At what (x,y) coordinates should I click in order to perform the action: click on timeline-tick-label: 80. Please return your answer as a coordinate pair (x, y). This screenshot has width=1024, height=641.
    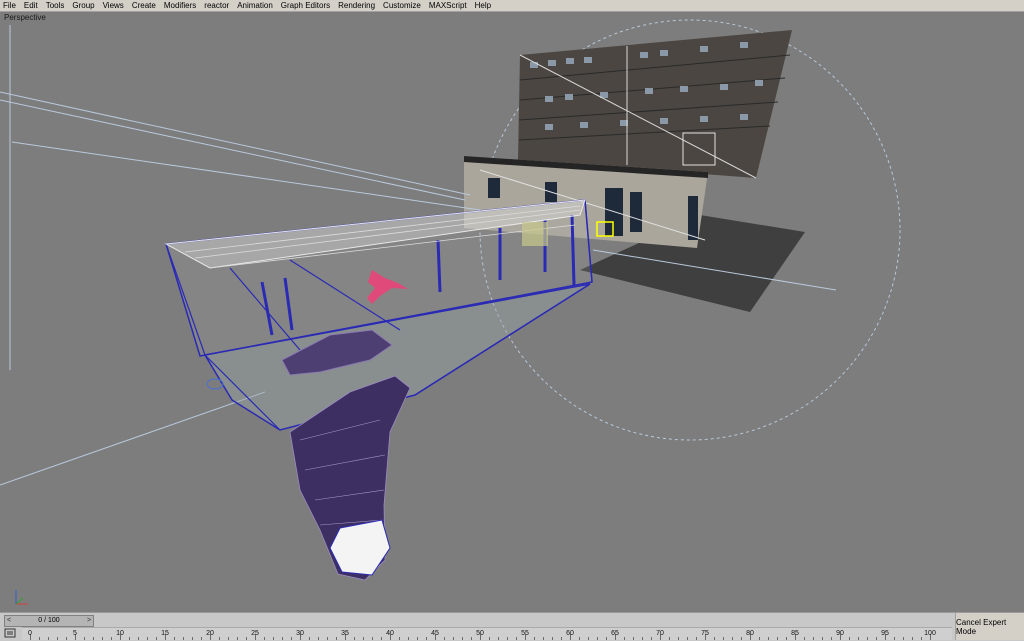
    Looking at the image, I should click on (750, 633).